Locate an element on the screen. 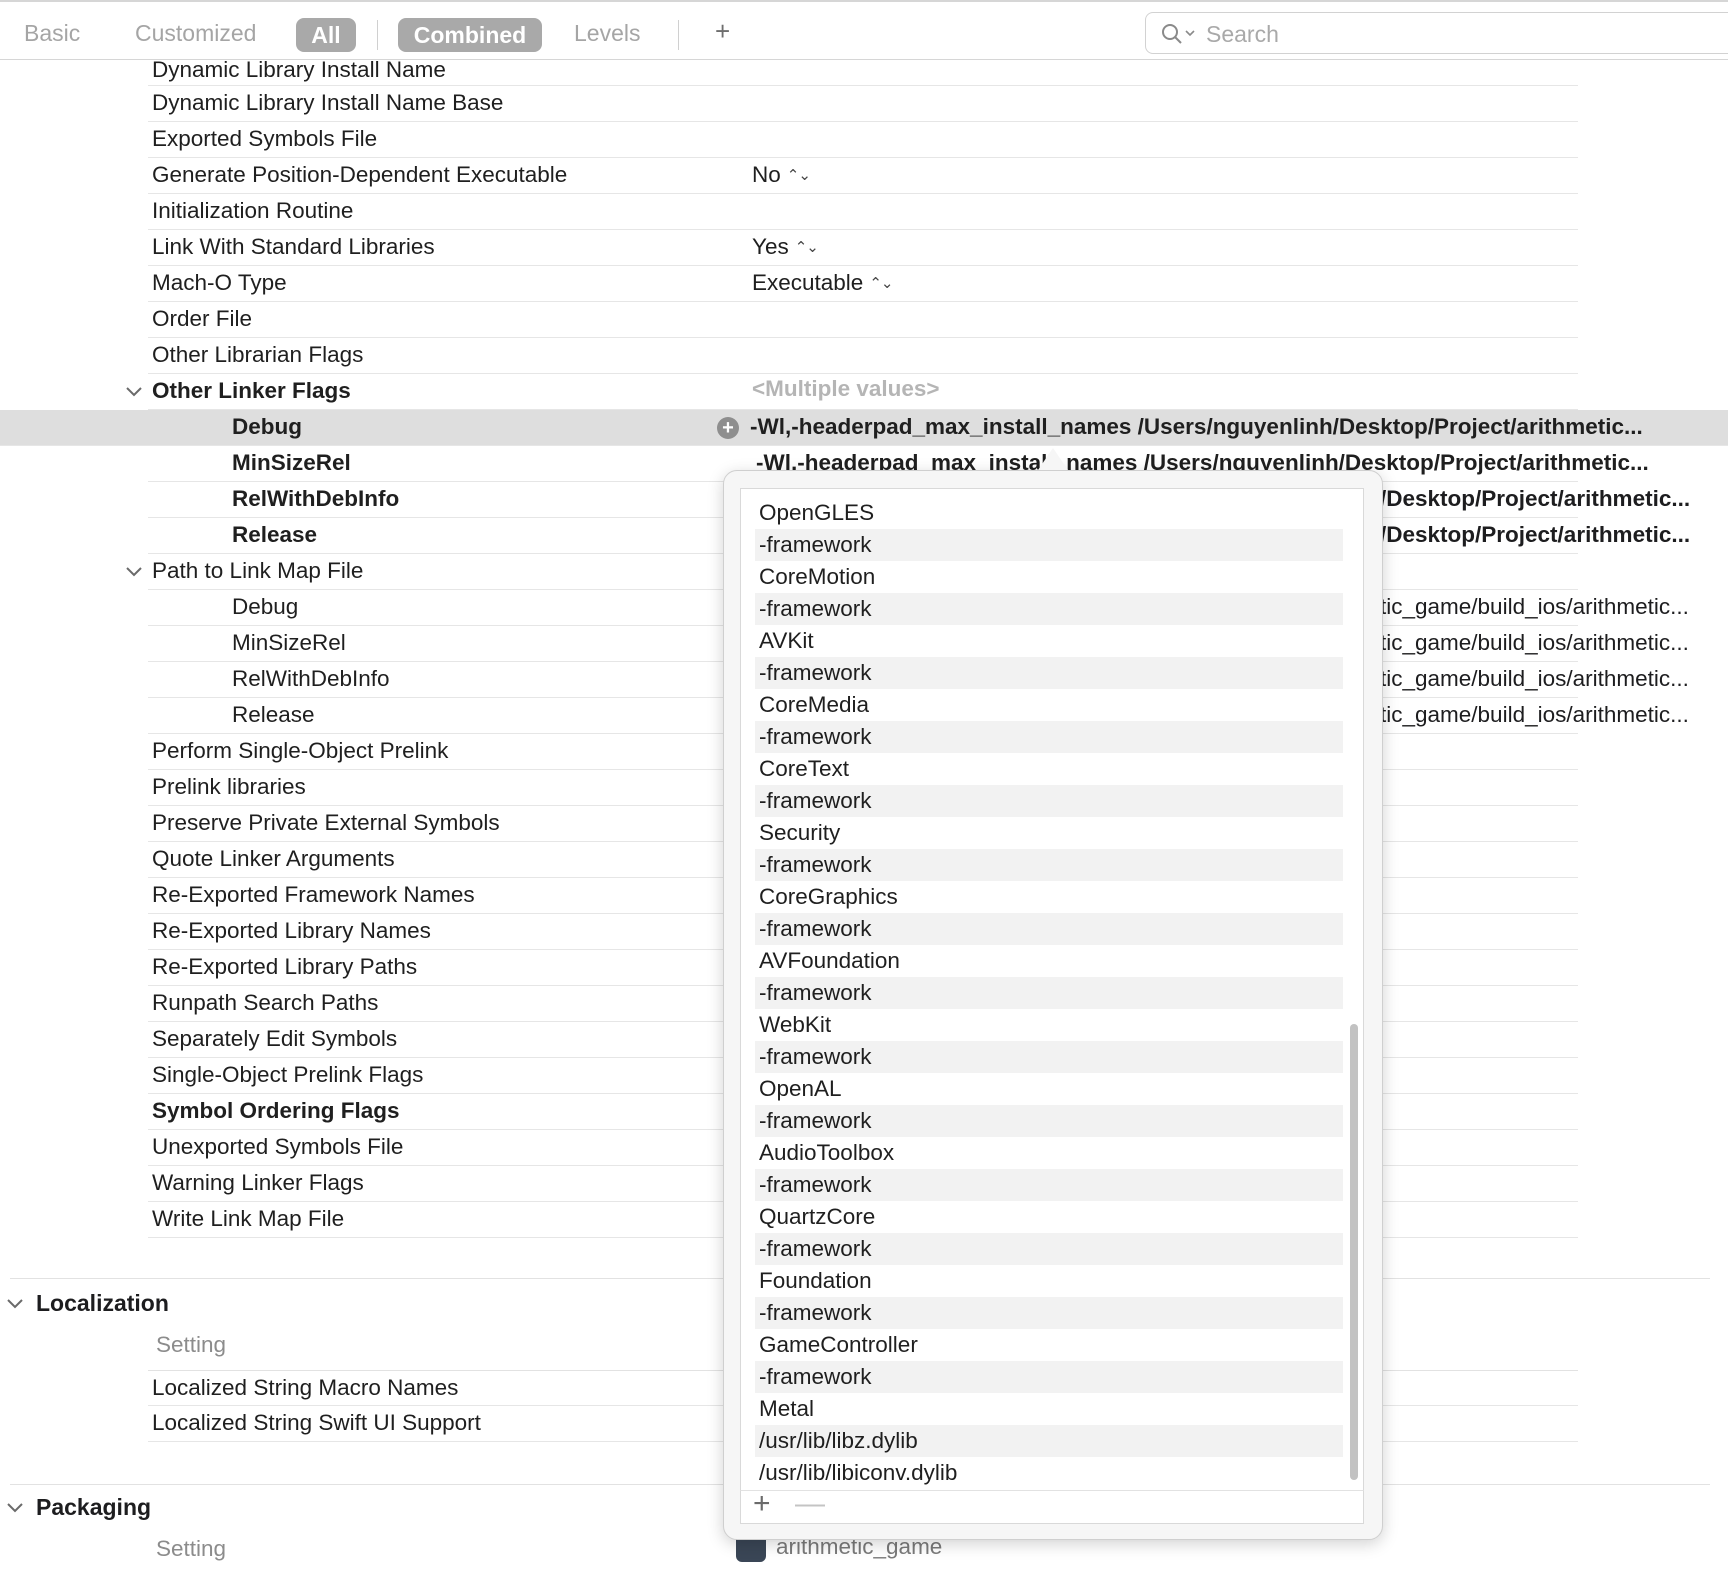 The height and width of the screenshot is (1574, 1728). setting-name: Exported Symbols File is located at coordinates (265, 138).